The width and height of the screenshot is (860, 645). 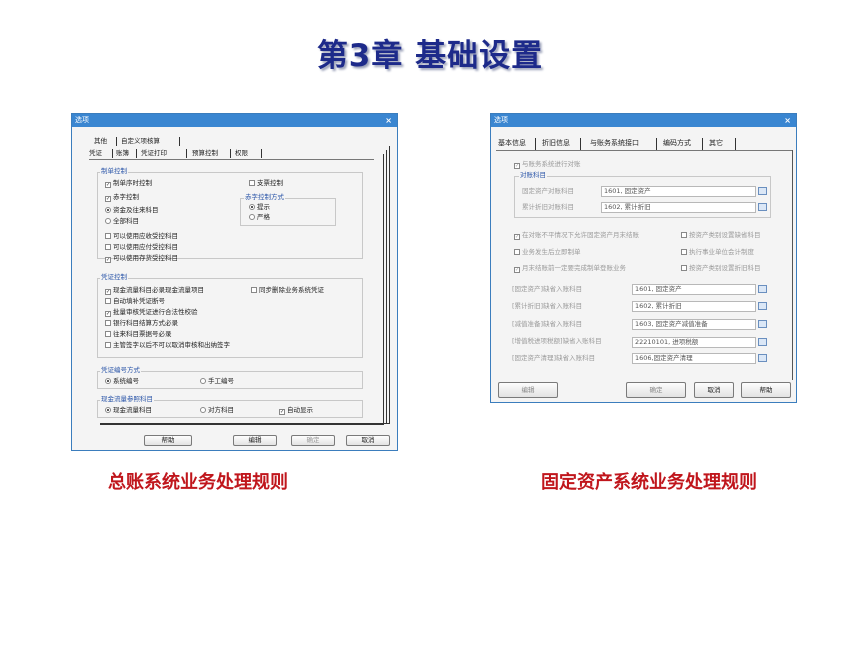 What do you see at coordinates (677, 143) in the screenshot?
I see `tab-coding: 编码方式` at bounding box center [677, 143].